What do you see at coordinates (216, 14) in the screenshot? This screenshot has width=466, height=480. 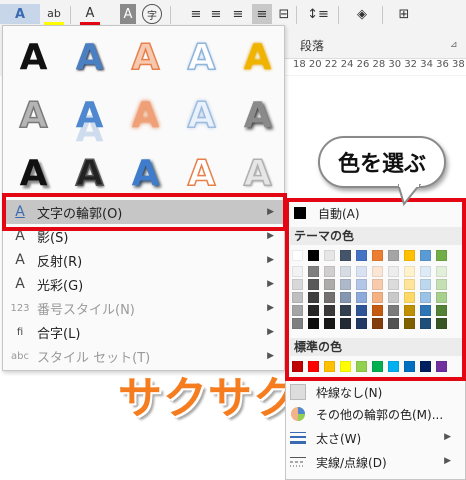 I see `align-center-icon: ≡` at bounding box center [216, 14].